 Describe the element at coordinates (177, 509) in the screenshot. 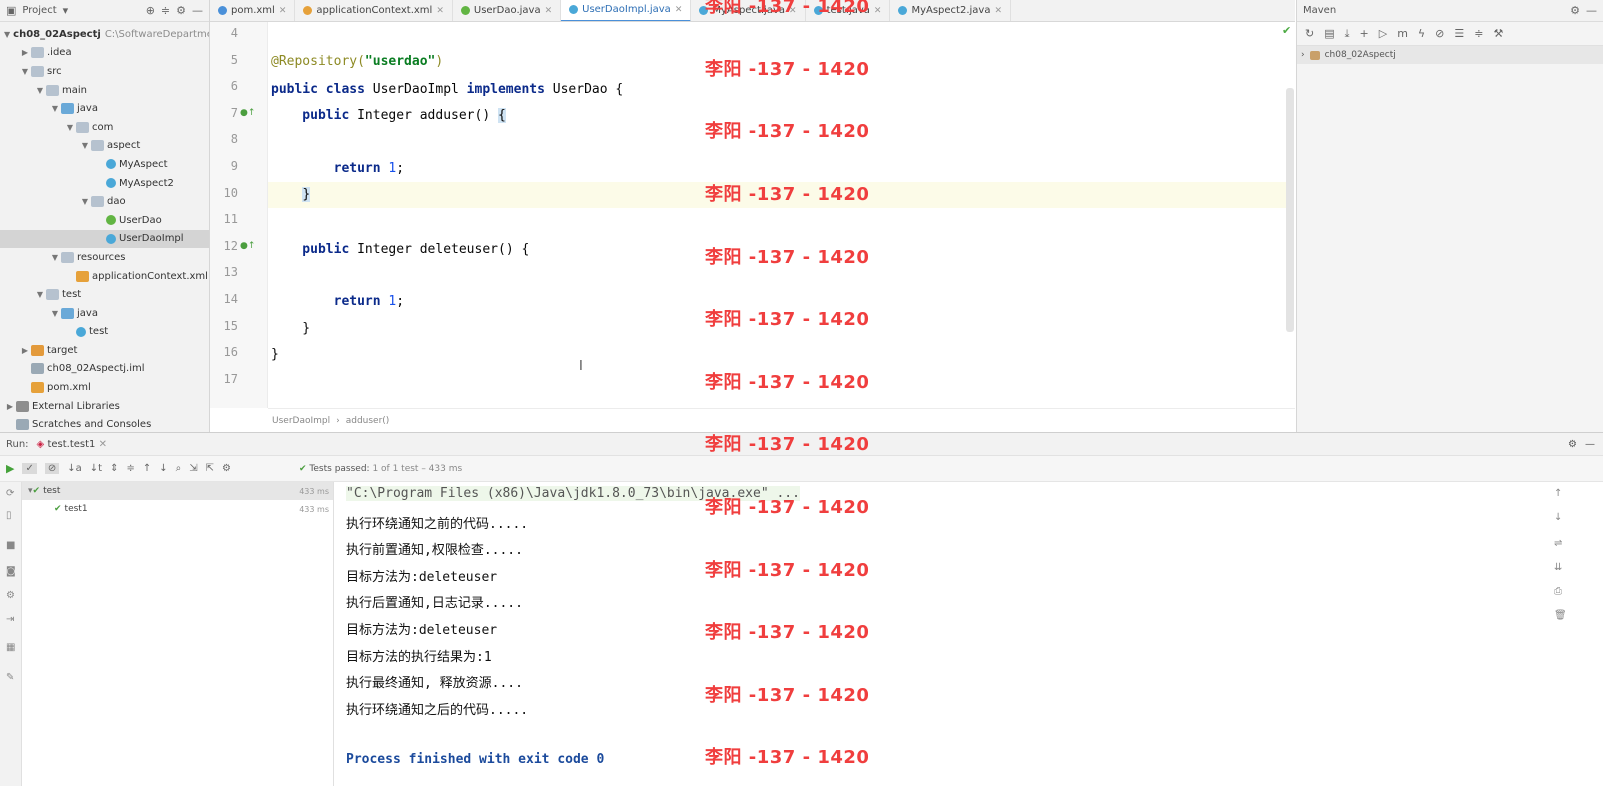

I see `test-tree-row: ✔ test1 433 ms` at that location.